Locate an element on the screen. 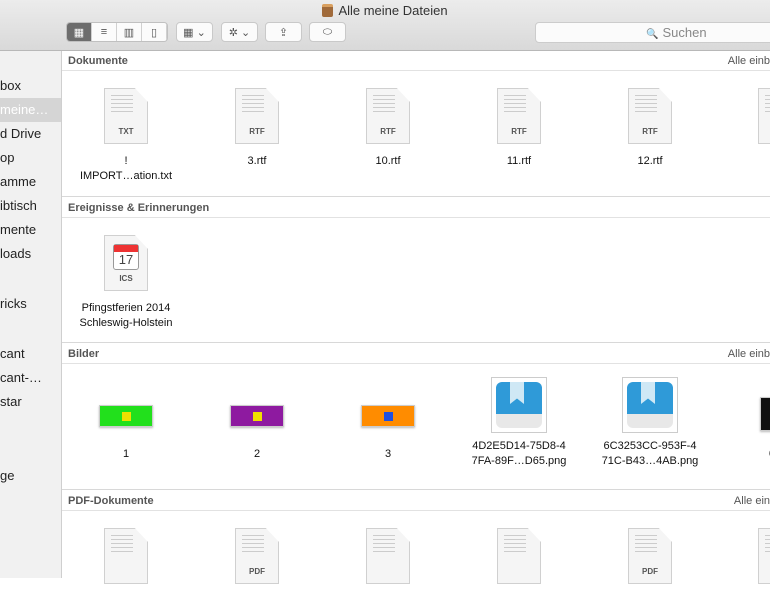 The image size is (770, 594). list-view-button: ≡ is located at coordinates (104, 32).